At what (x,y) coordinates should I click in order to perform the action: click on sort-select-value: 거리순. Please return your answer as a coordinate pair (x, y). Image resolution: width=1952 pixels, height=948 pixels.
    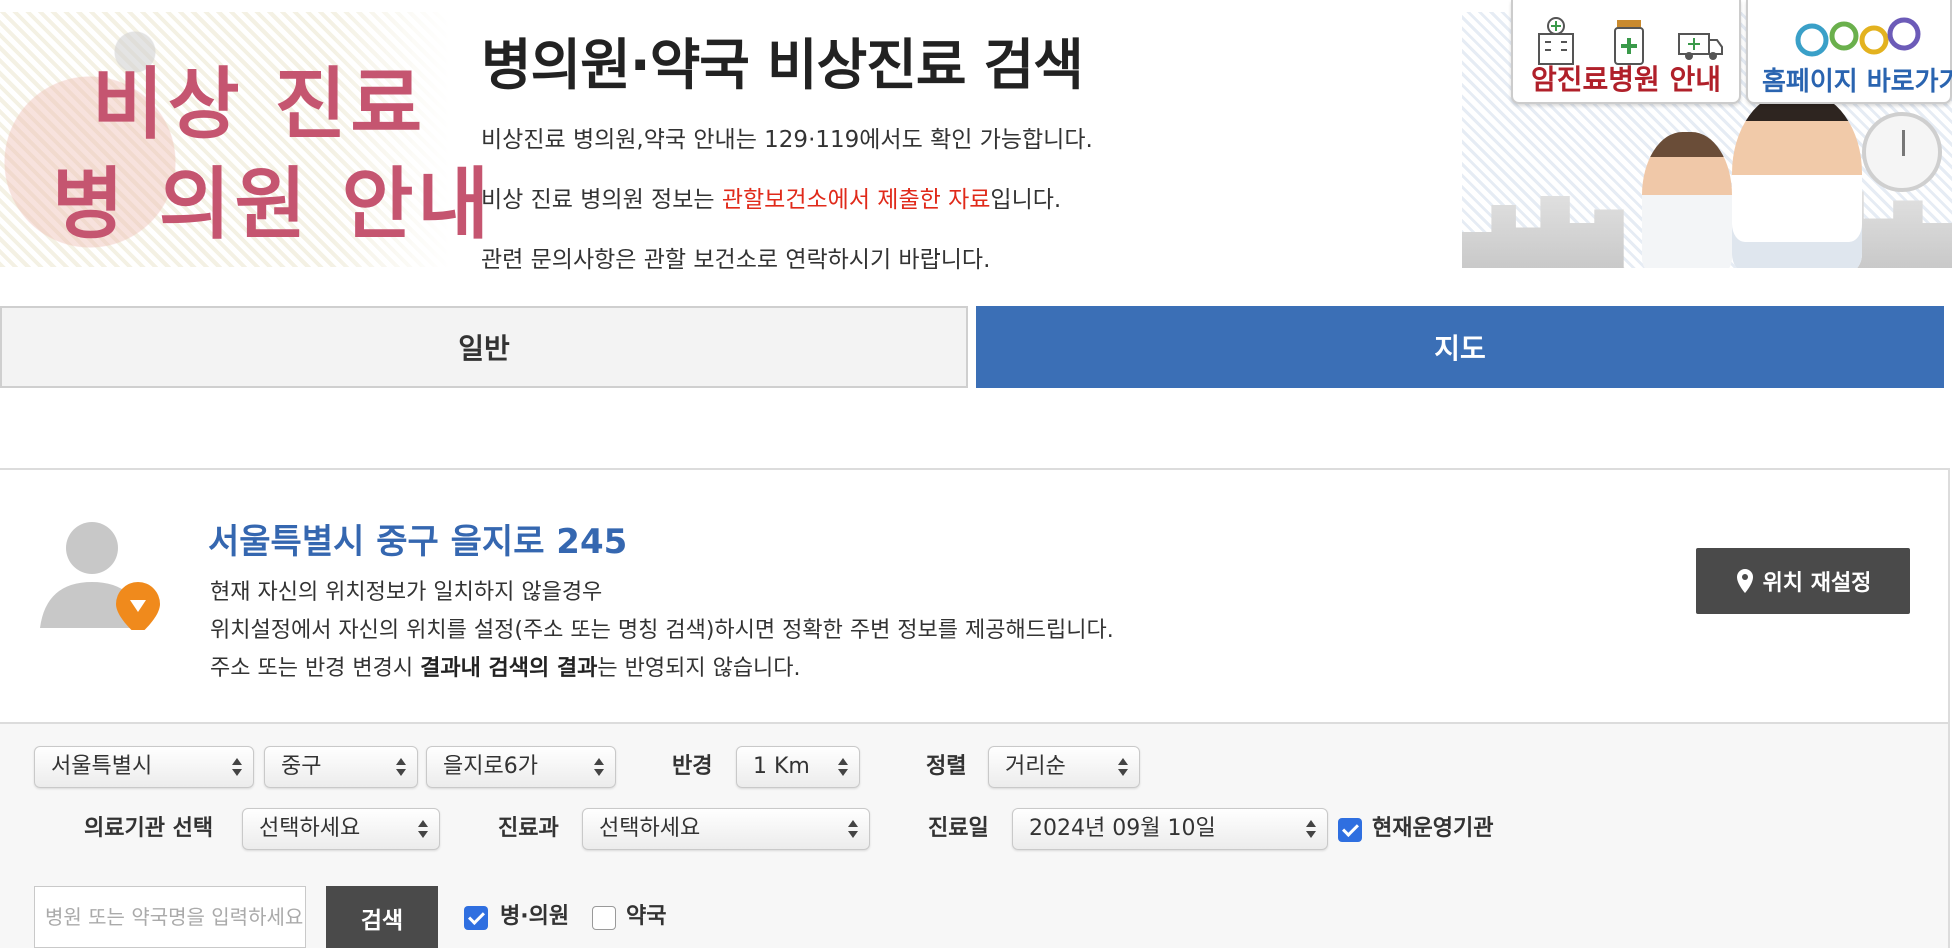
    Looking at the image, I should click on (1035, 766).